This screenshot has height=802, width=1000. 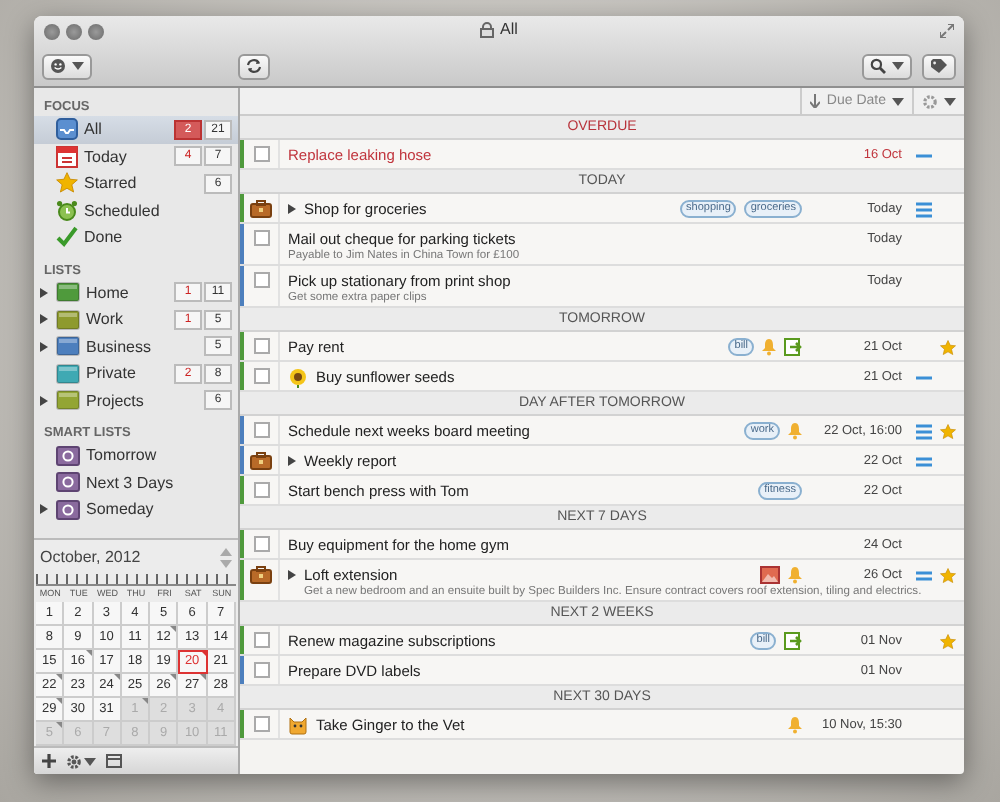 What do you see at coordinates (136, 482) in the screenshot?
I see `sidebar-item: Next 3 Days` at bounding box center [136, 482].